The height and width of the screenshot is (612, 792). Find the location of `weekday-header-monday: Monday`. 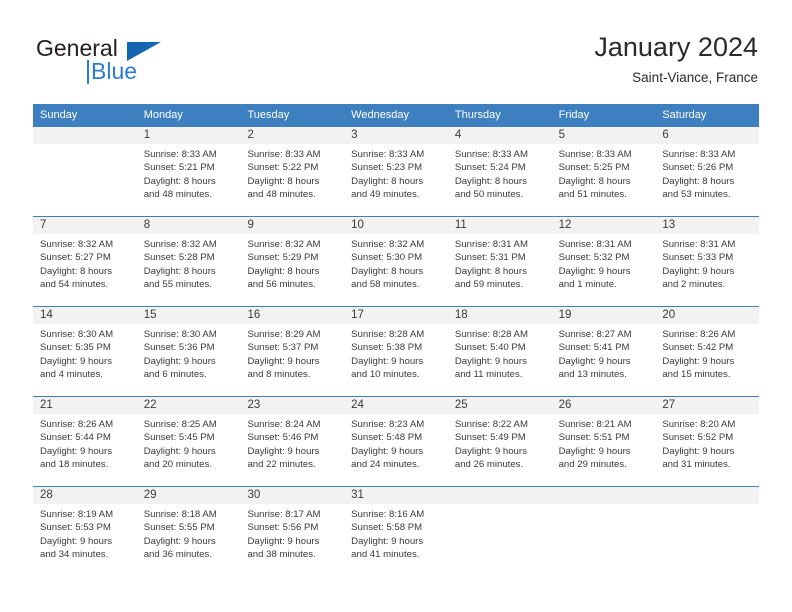

weekday-header-monday: Monday is located at coordinates (163, 115).